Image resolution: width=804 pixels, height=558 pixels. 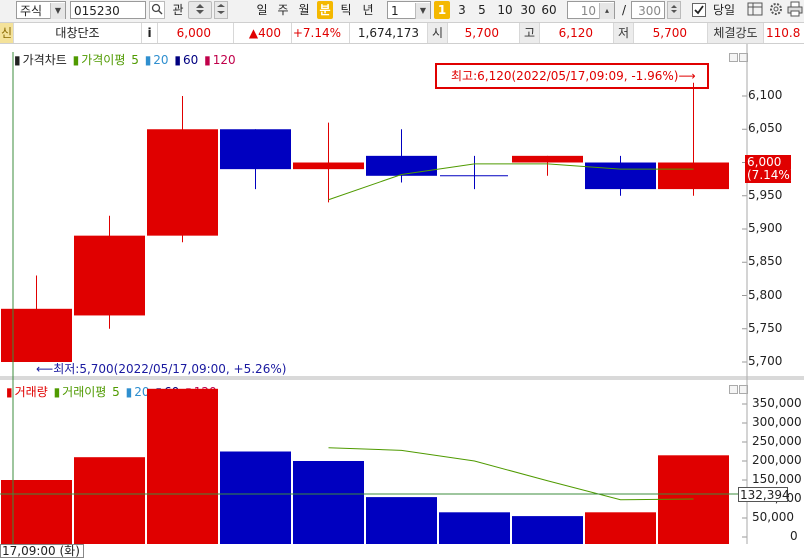 I want to click on today-checkbox, so click(x=699, y=10).